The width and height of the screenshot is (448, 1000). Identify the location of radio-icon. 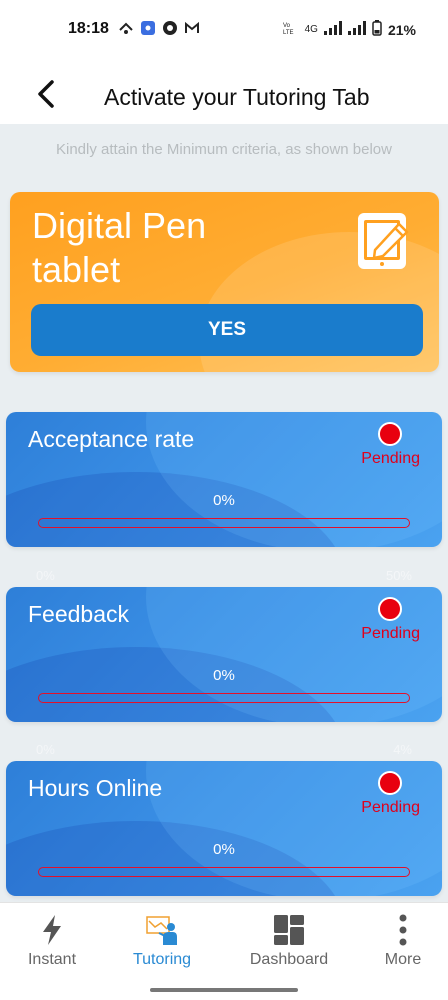
(148, 28).